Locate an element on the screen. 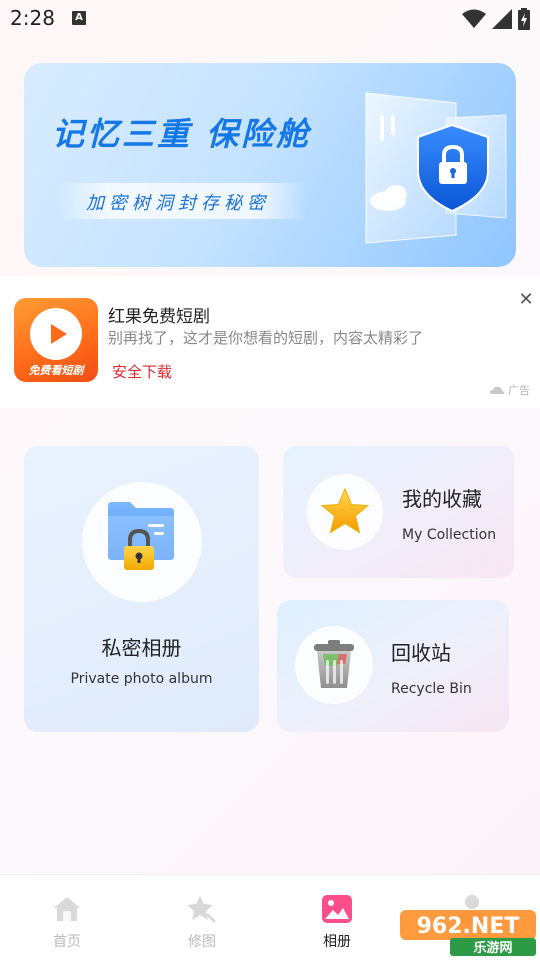 The height and width of the screenshot is (960, 540). private-album-title: 私密相册 is located at coordinates (141, 648).